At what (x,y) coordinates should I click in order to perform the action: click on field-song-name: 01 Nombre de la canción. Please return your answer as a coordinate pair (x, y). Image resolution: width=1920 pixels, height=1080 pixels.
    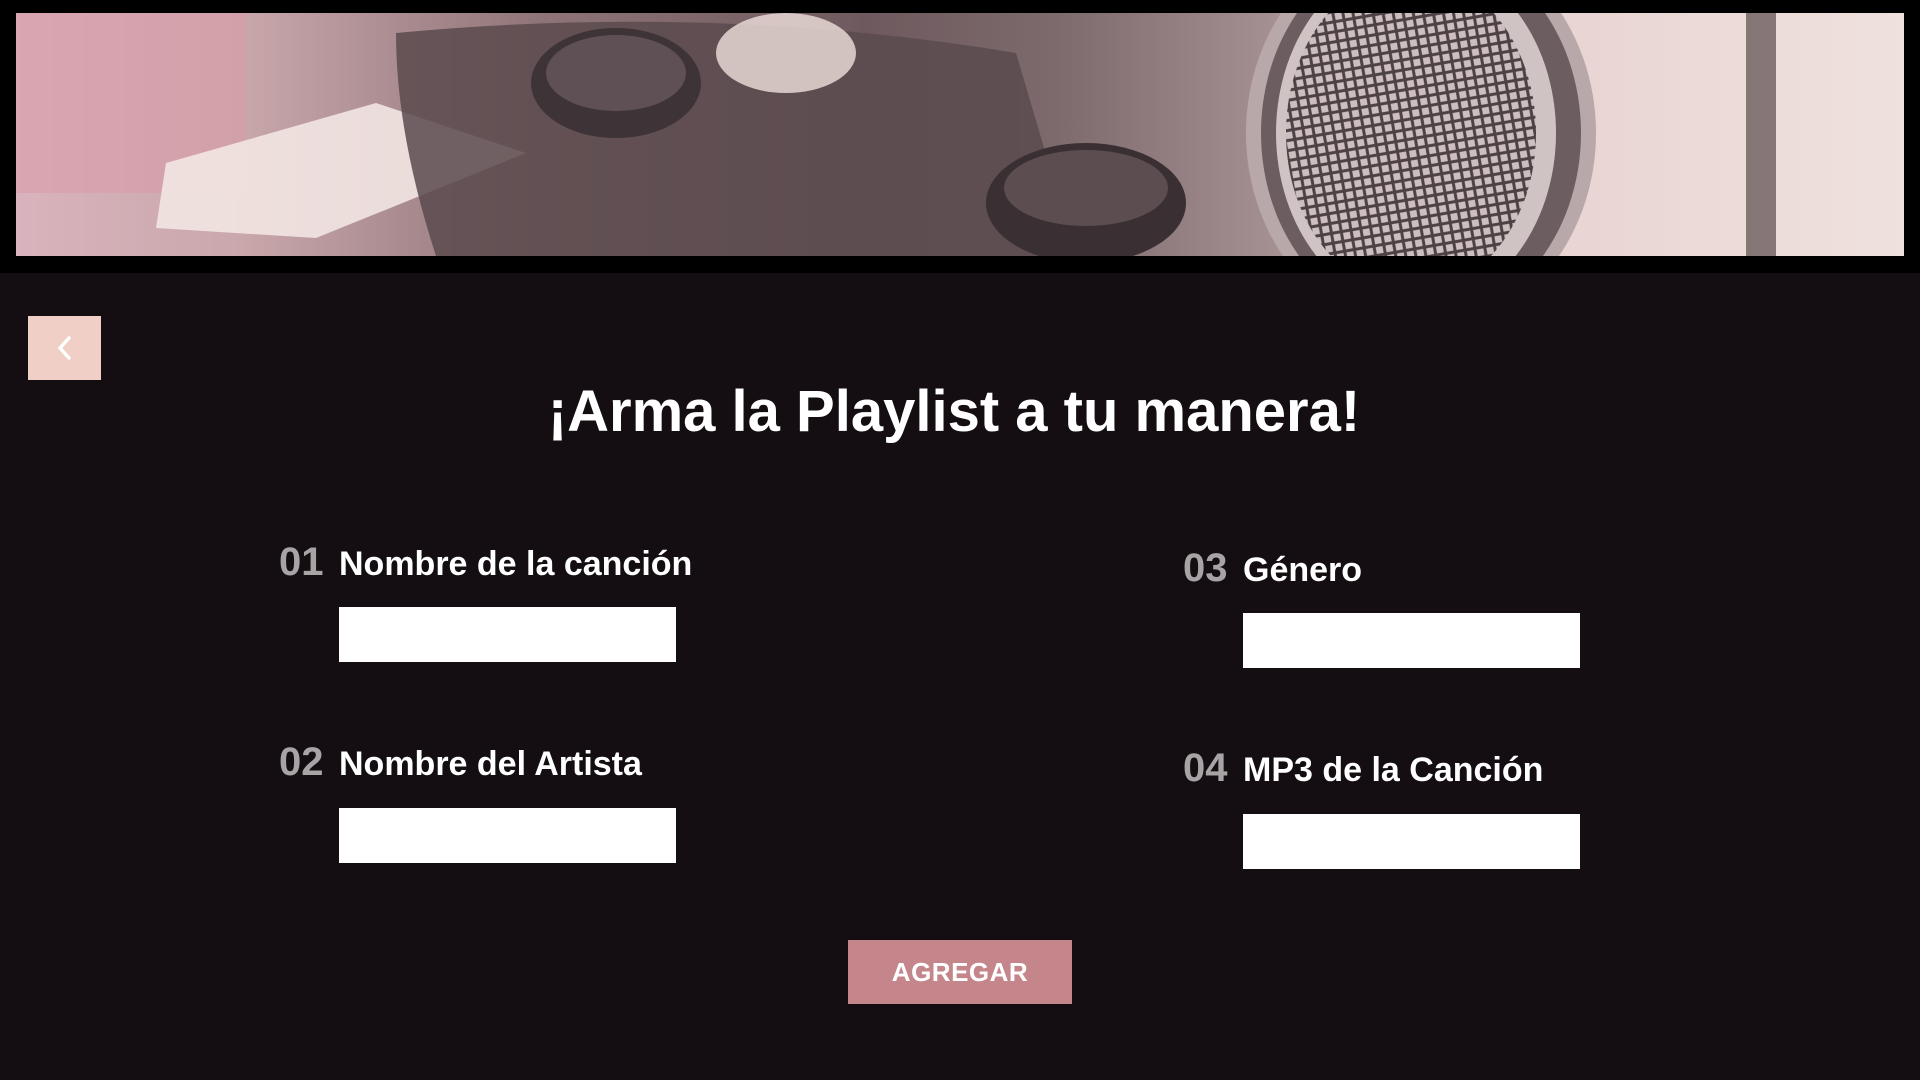
    Looking at the image, I should click on (486, 601).